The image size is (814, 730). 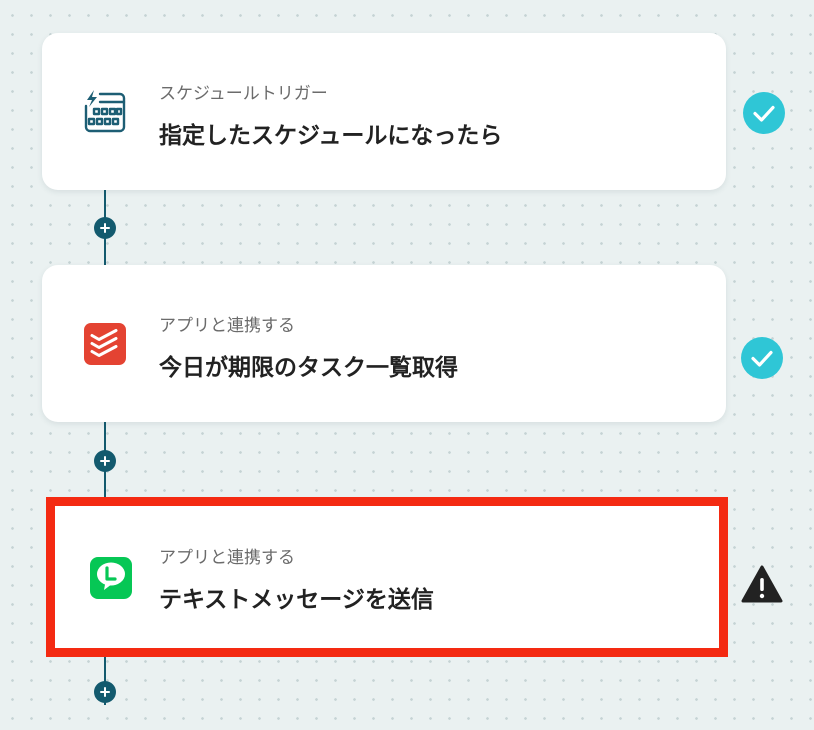 What do you see at coordinates (296, 600) in the screenshot?
I see `step-title: テキストメッセージを送信` at bounding box center [296, 600].